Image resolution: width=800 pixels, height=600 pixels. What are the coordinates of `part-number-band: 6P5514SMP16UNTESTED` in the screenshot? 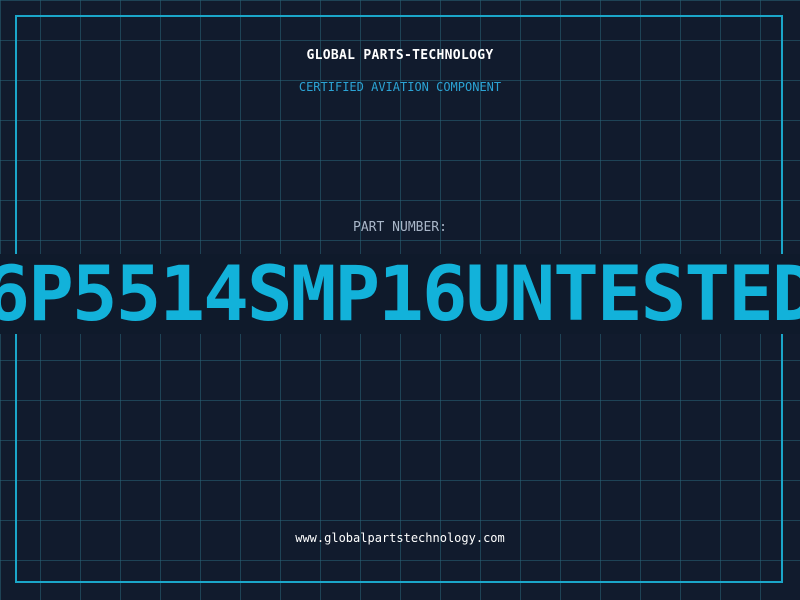 It's located at (400, 294).